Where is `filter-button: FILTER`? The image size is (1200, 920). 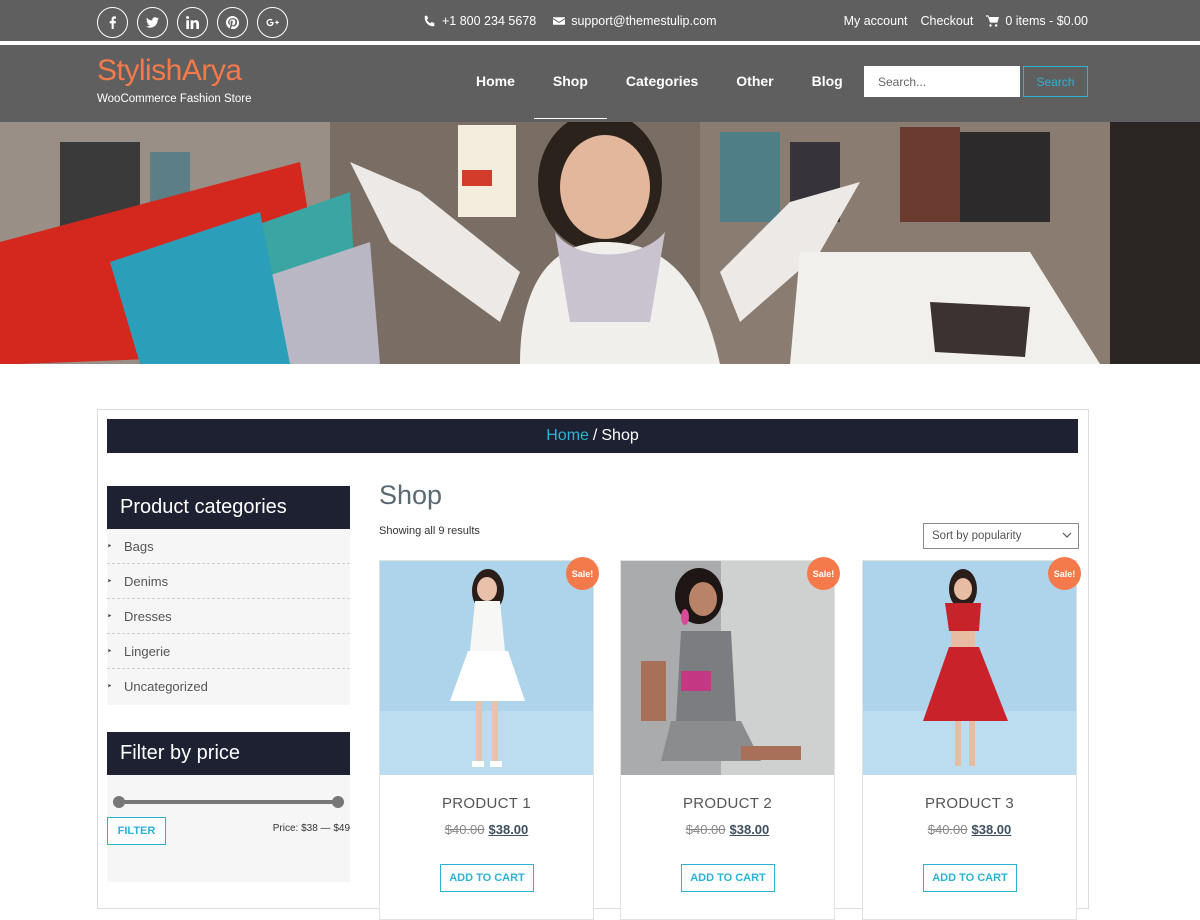 filter-button: FILTER is located at coordinates (136, 831).